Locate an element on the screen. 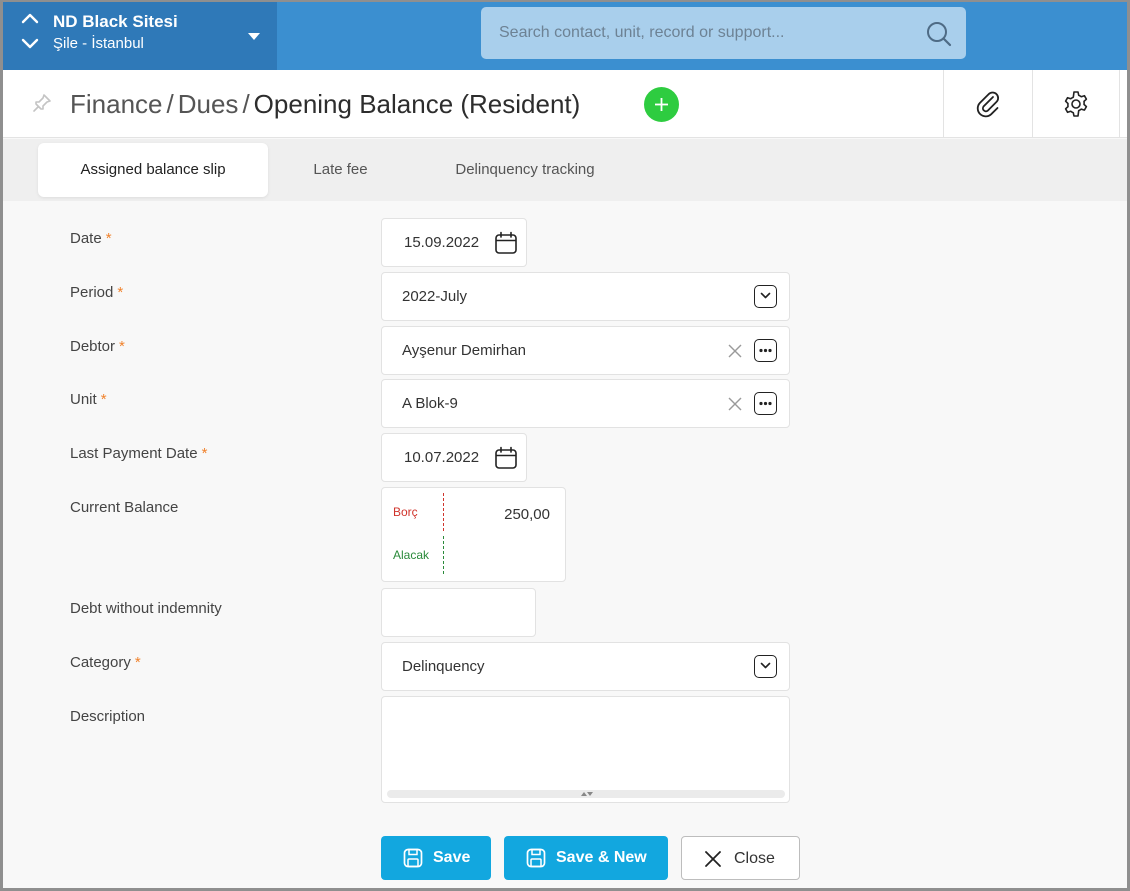  debtor-label: Debtor * is located at coordinates (97, 346).